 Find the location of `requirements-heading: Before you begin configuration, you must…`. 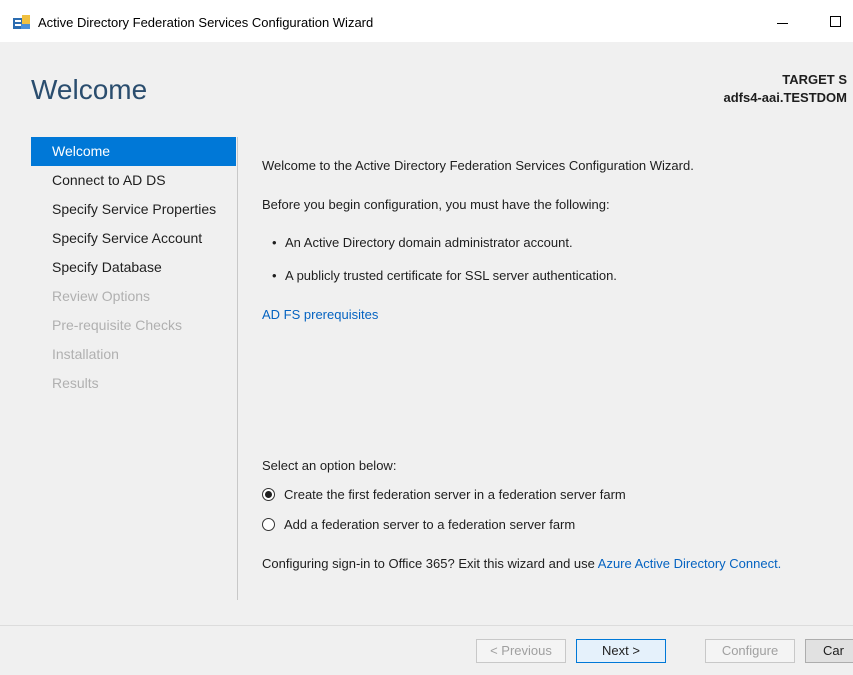

requirements-heading: Before you begin configuration, you must… is located at coordinates (436, 204).